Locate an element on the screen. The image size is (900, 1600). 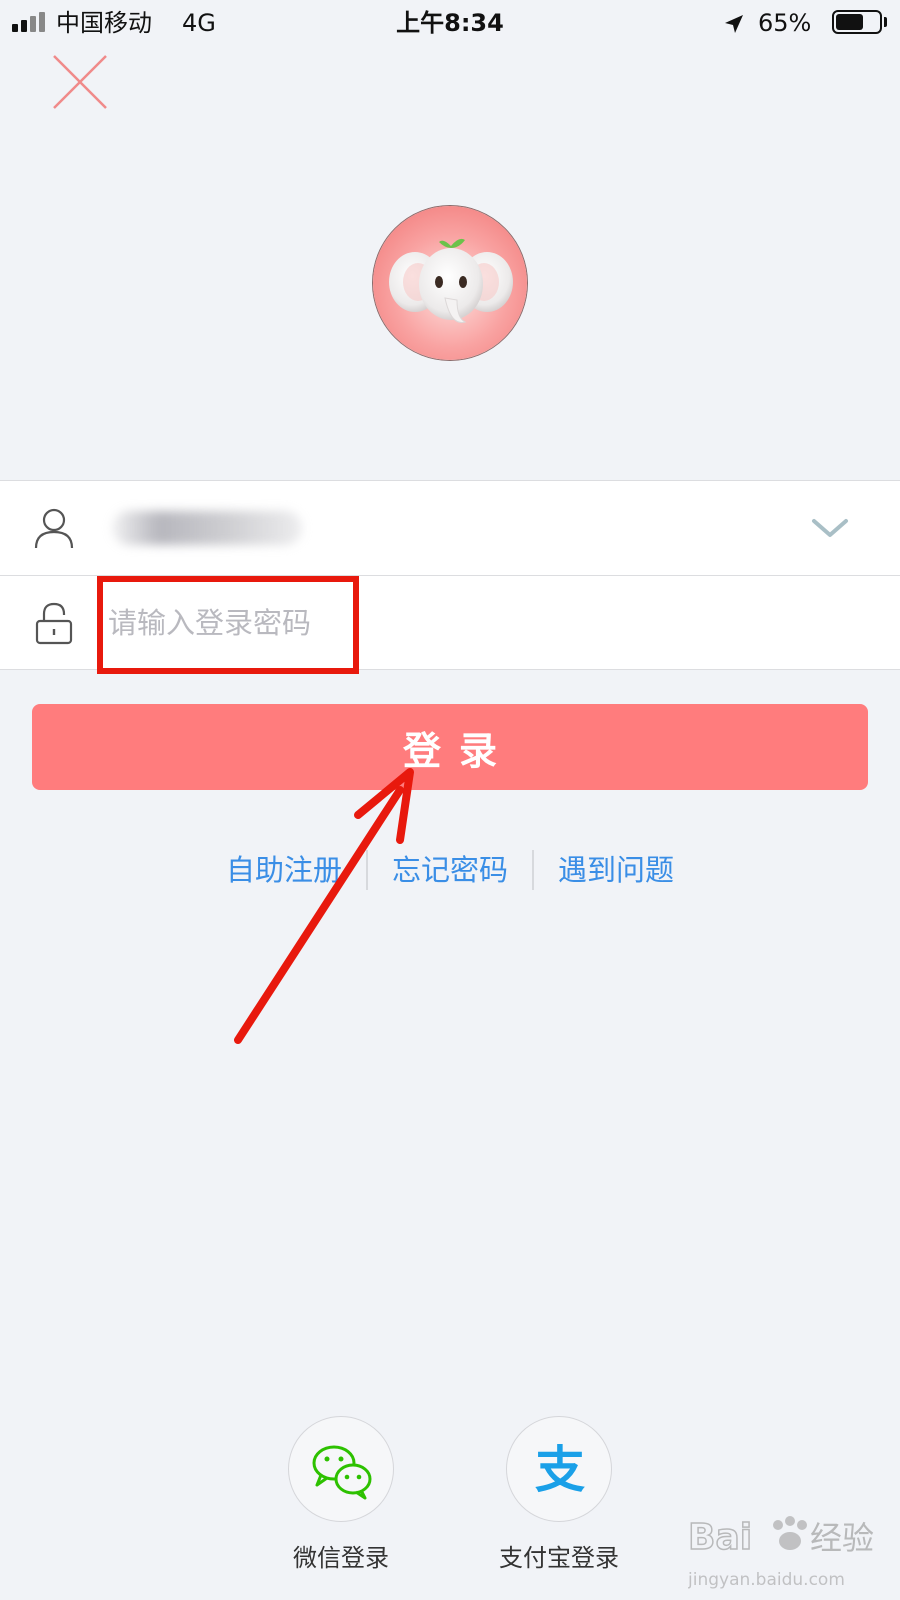
baidu-watermark-logo: Bai 经验 jingyan.baidu.com is located at coordinates (781, 1553).